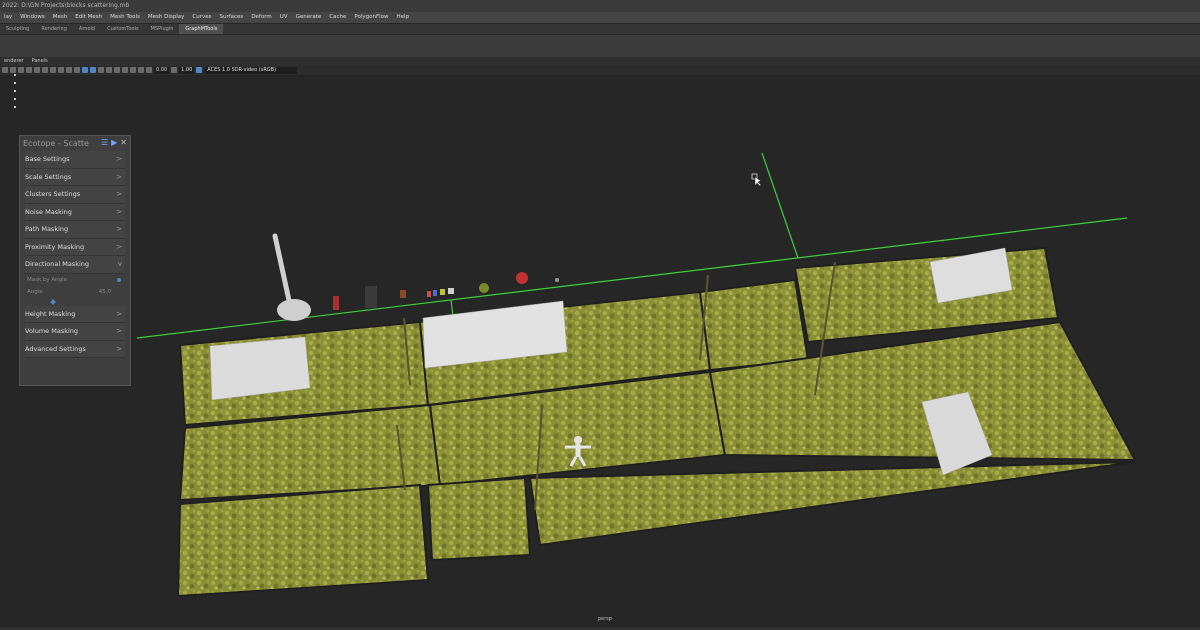  I want to click on section-base-settings: Base Settings >, so click(75, 160).